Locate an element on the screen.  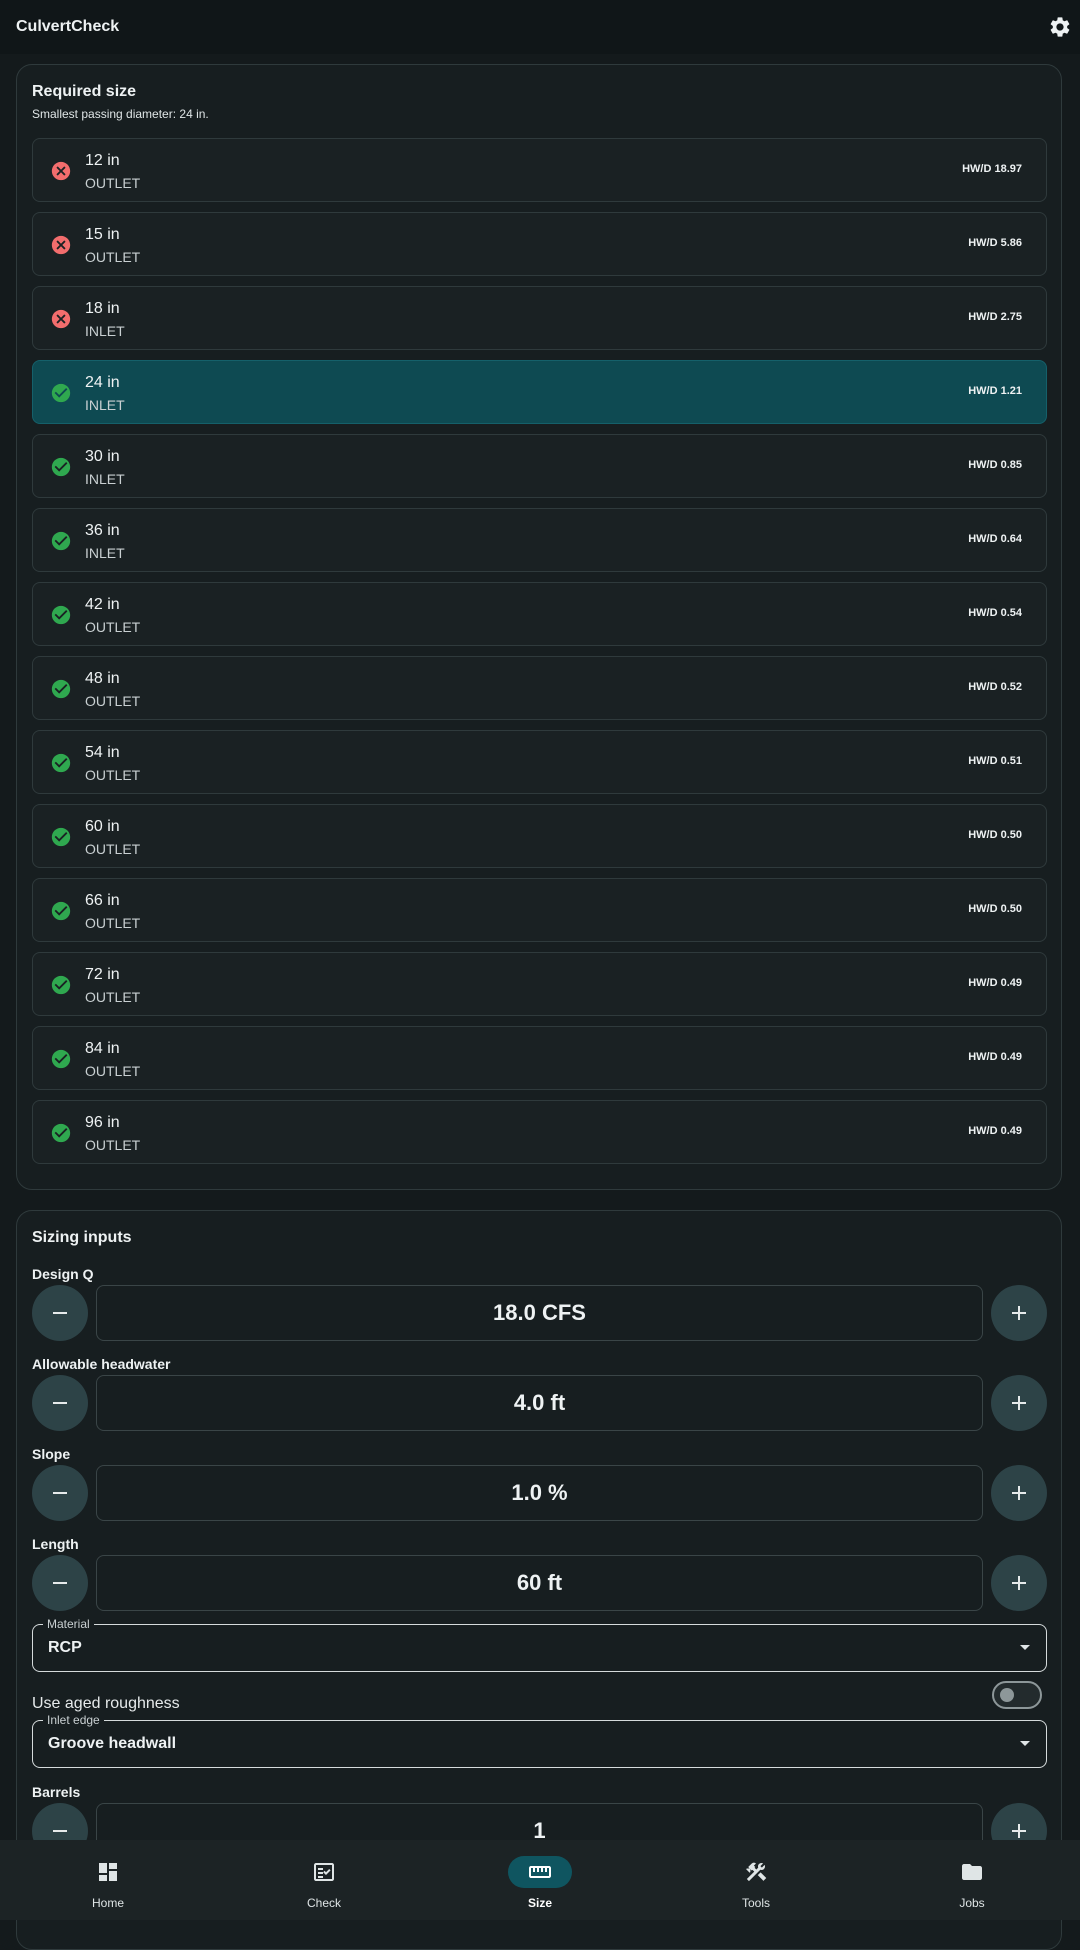
inlet-edge-select: Inlet edge Groove headwall is located at coordinates (539, 1740).